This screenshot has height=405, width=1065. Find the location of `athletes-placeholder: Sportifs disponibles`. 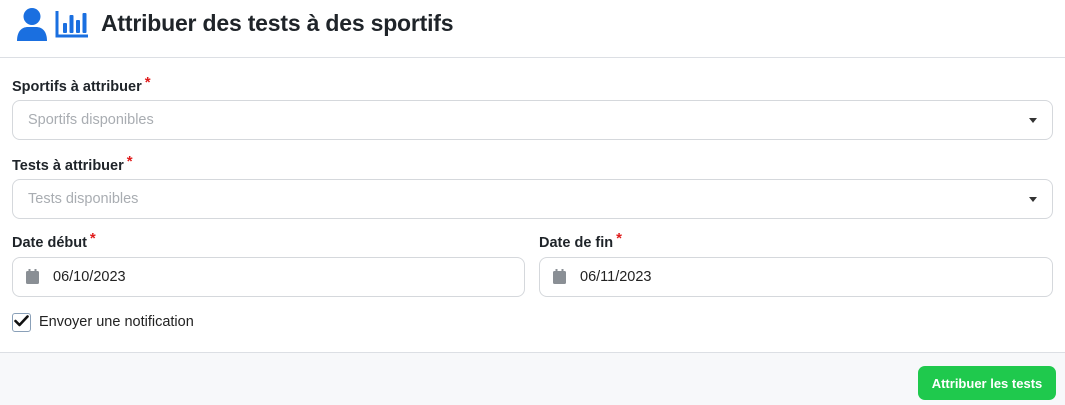

athletes-placeholder: Sportifs disponibles is located at coordinates (91, 120).